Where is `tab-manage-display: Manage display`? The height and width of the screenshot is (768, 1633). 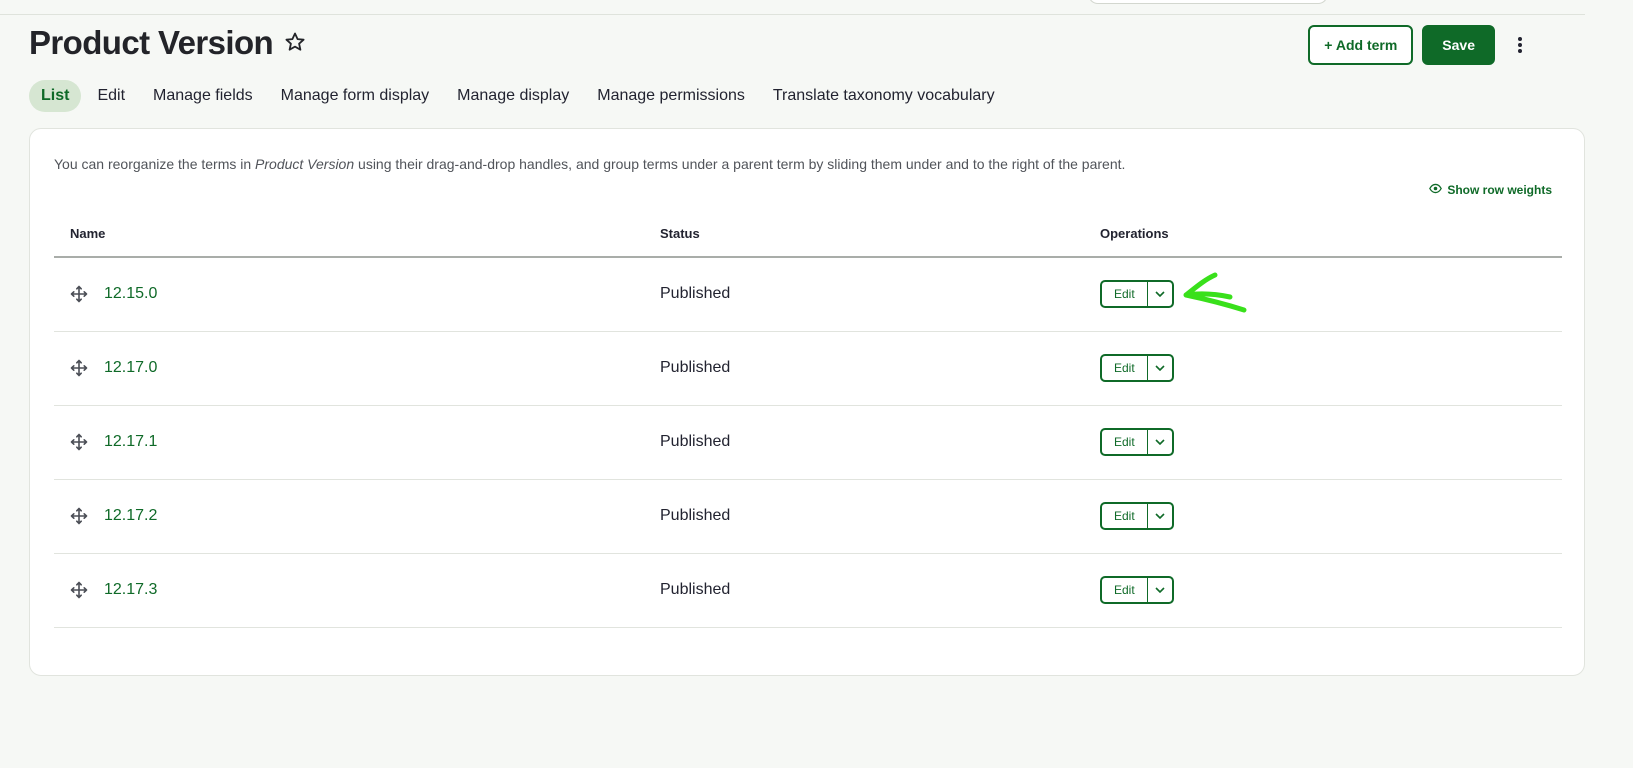
tab-manage-display: Manage display is located at coordinates (513, 96).